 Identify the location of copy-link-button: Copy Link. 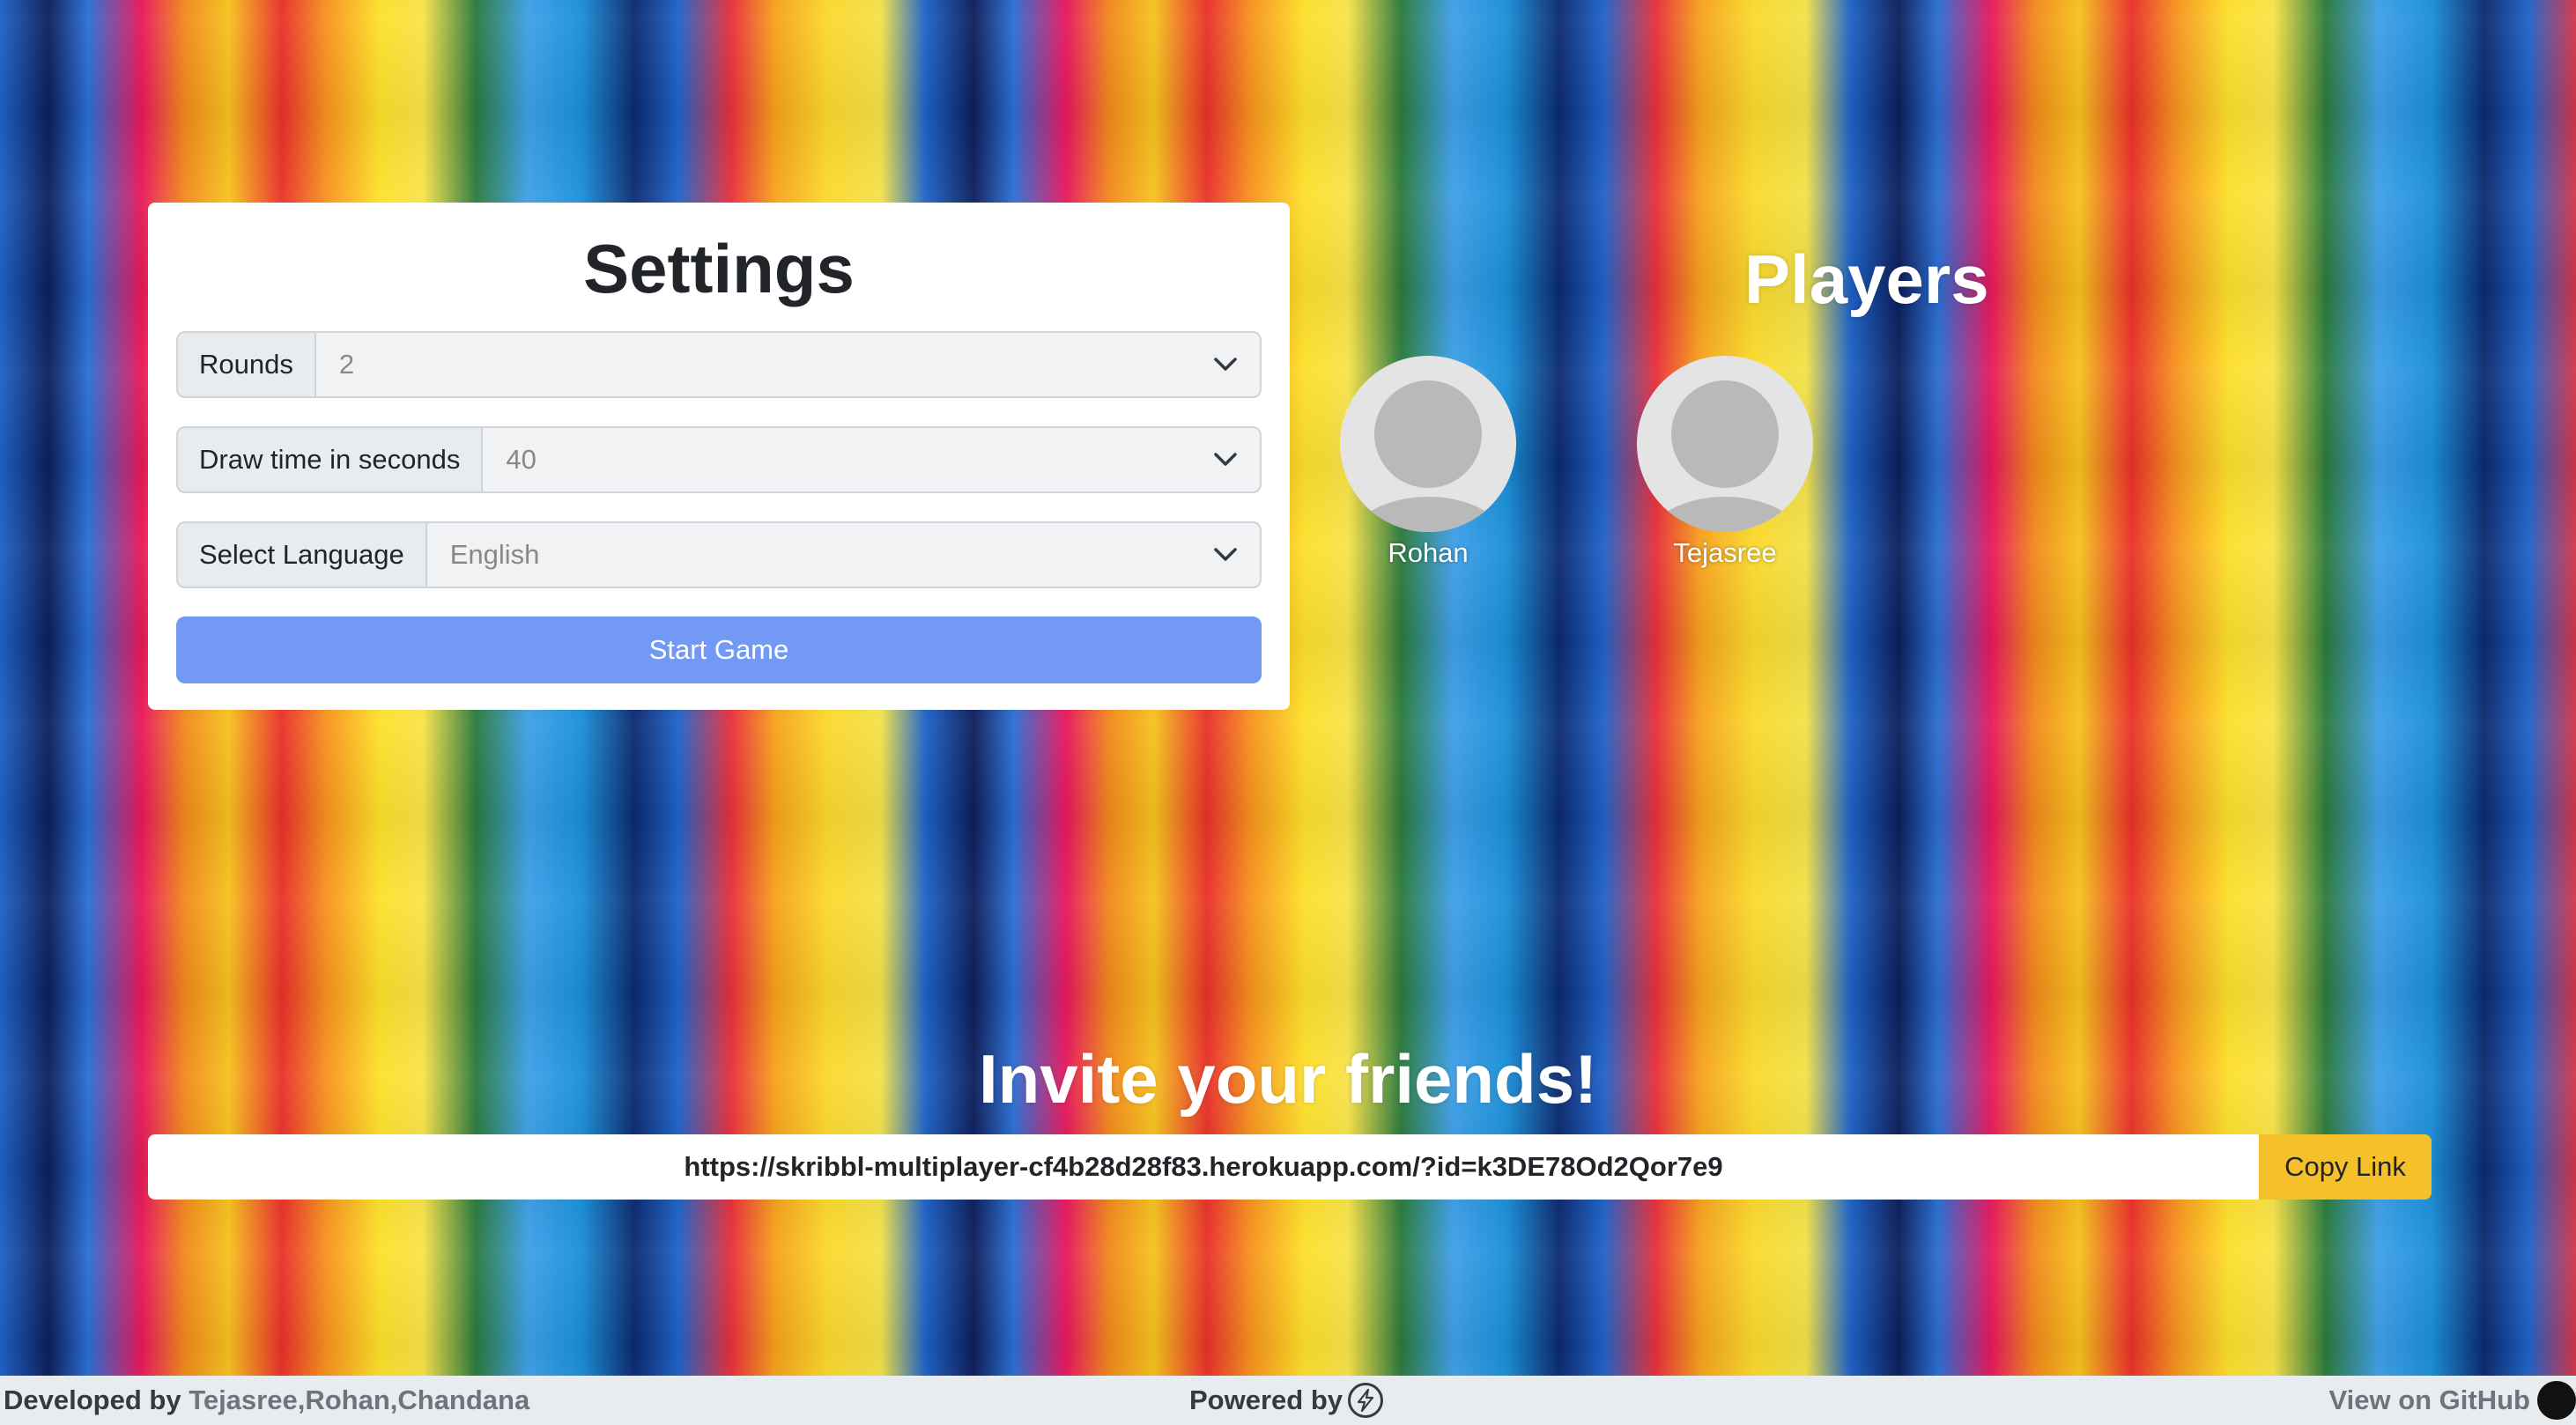
(2346, 1167).